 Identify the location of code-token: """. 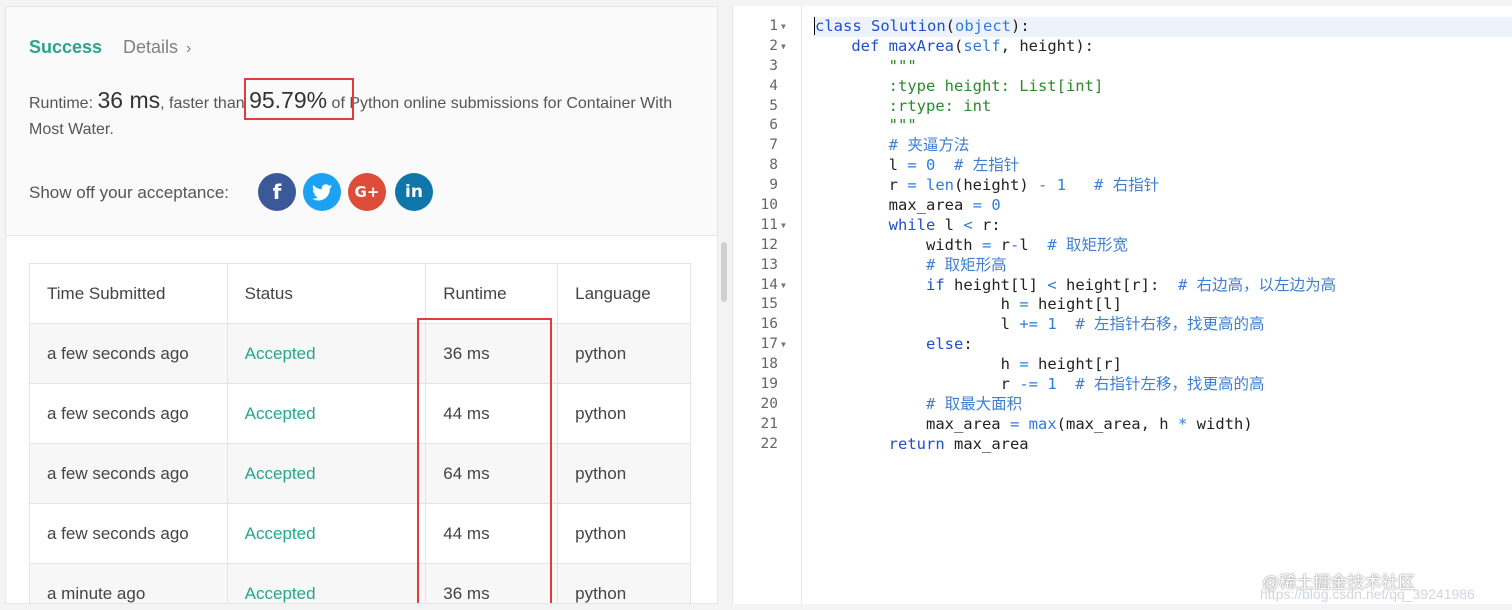
(902, 125).